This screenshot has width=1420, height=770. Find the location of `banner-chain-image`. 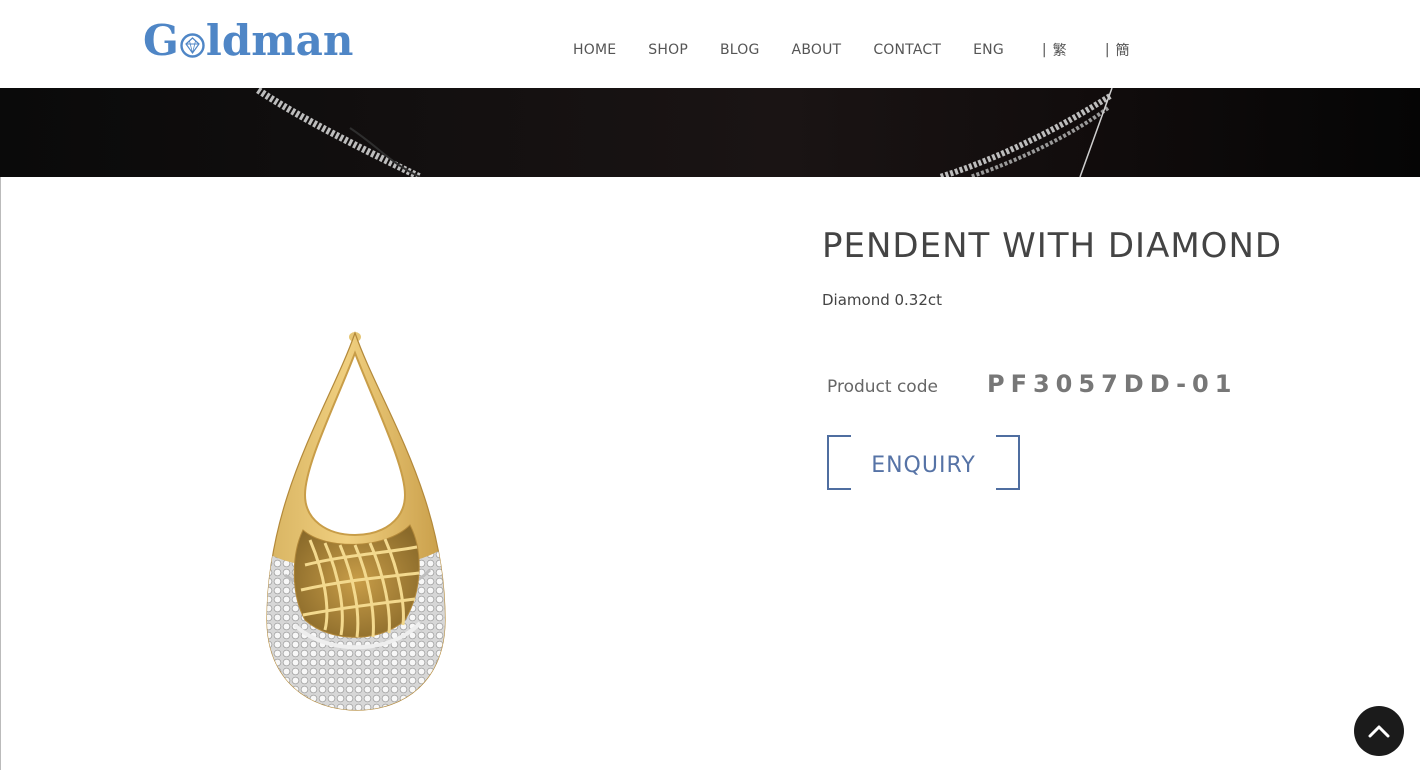

banner-chain-image is located at coordinates (710, 132).